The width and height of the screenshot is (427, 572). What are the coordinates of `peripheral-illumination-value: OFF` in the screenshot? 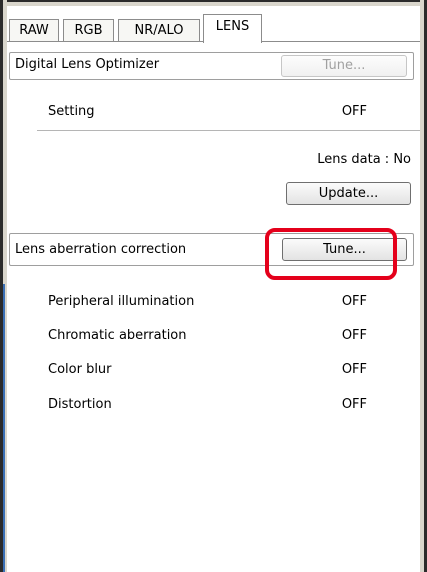 It's located at (354, 301).